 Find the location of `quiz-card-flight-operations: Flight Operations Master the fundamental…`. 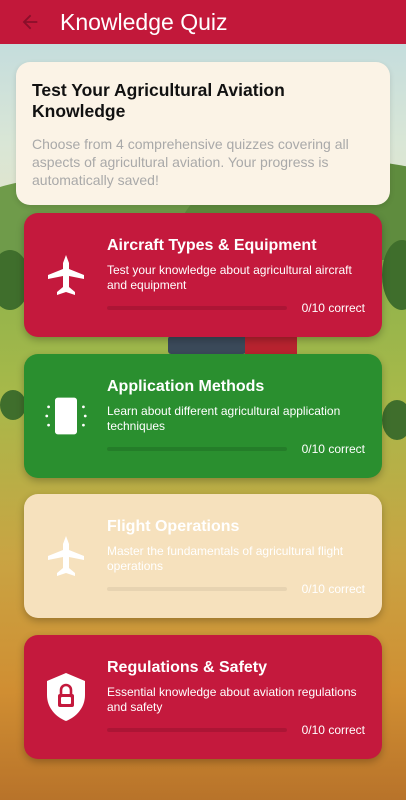

quiz-card-flight-operations: Flight Operations Master the fundamental… is located at coordinates (203, 556).